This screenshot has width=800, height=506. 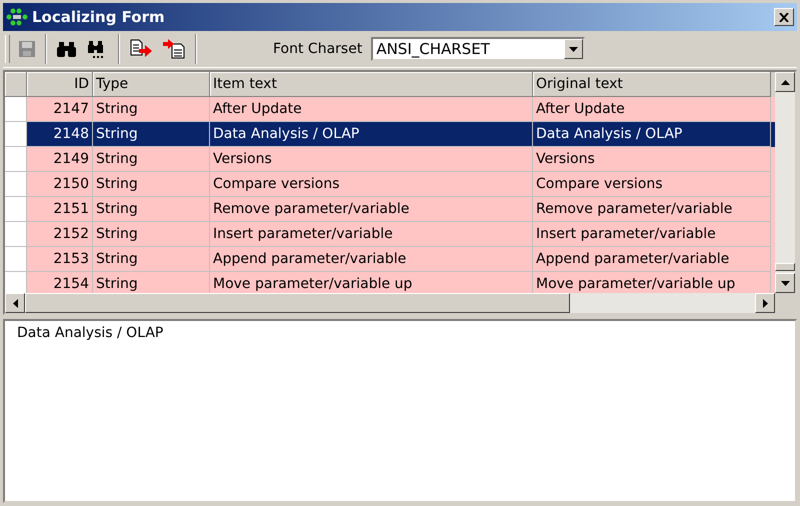 What do you see at coordinates (785, 82) in the screenshot?
I see `up-arrow-icon` at bounding box center [785, 82].